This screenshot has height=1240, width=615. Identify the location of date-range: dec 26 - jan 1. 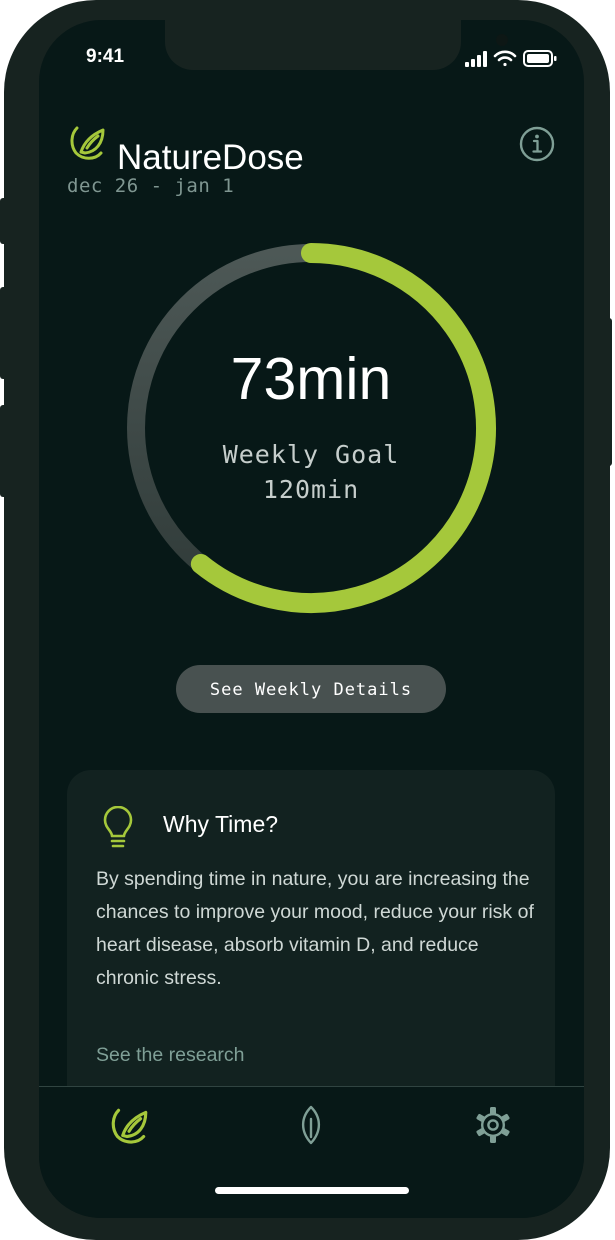
(151, 186).